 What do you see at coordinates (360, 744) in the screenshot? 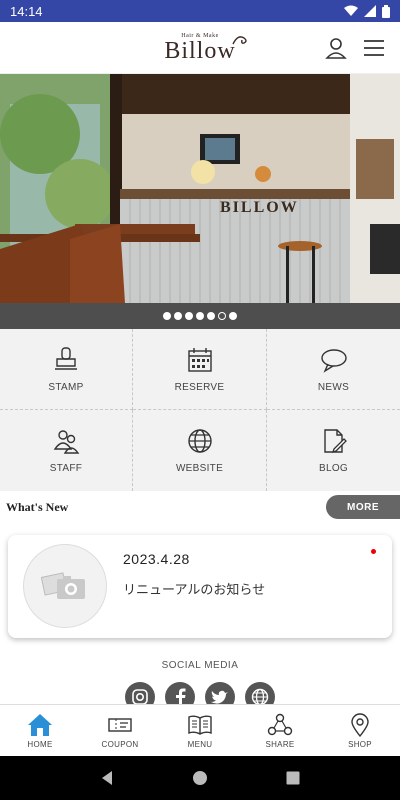
I see `tab-label: SHOP` at bounding box center [360, 744].